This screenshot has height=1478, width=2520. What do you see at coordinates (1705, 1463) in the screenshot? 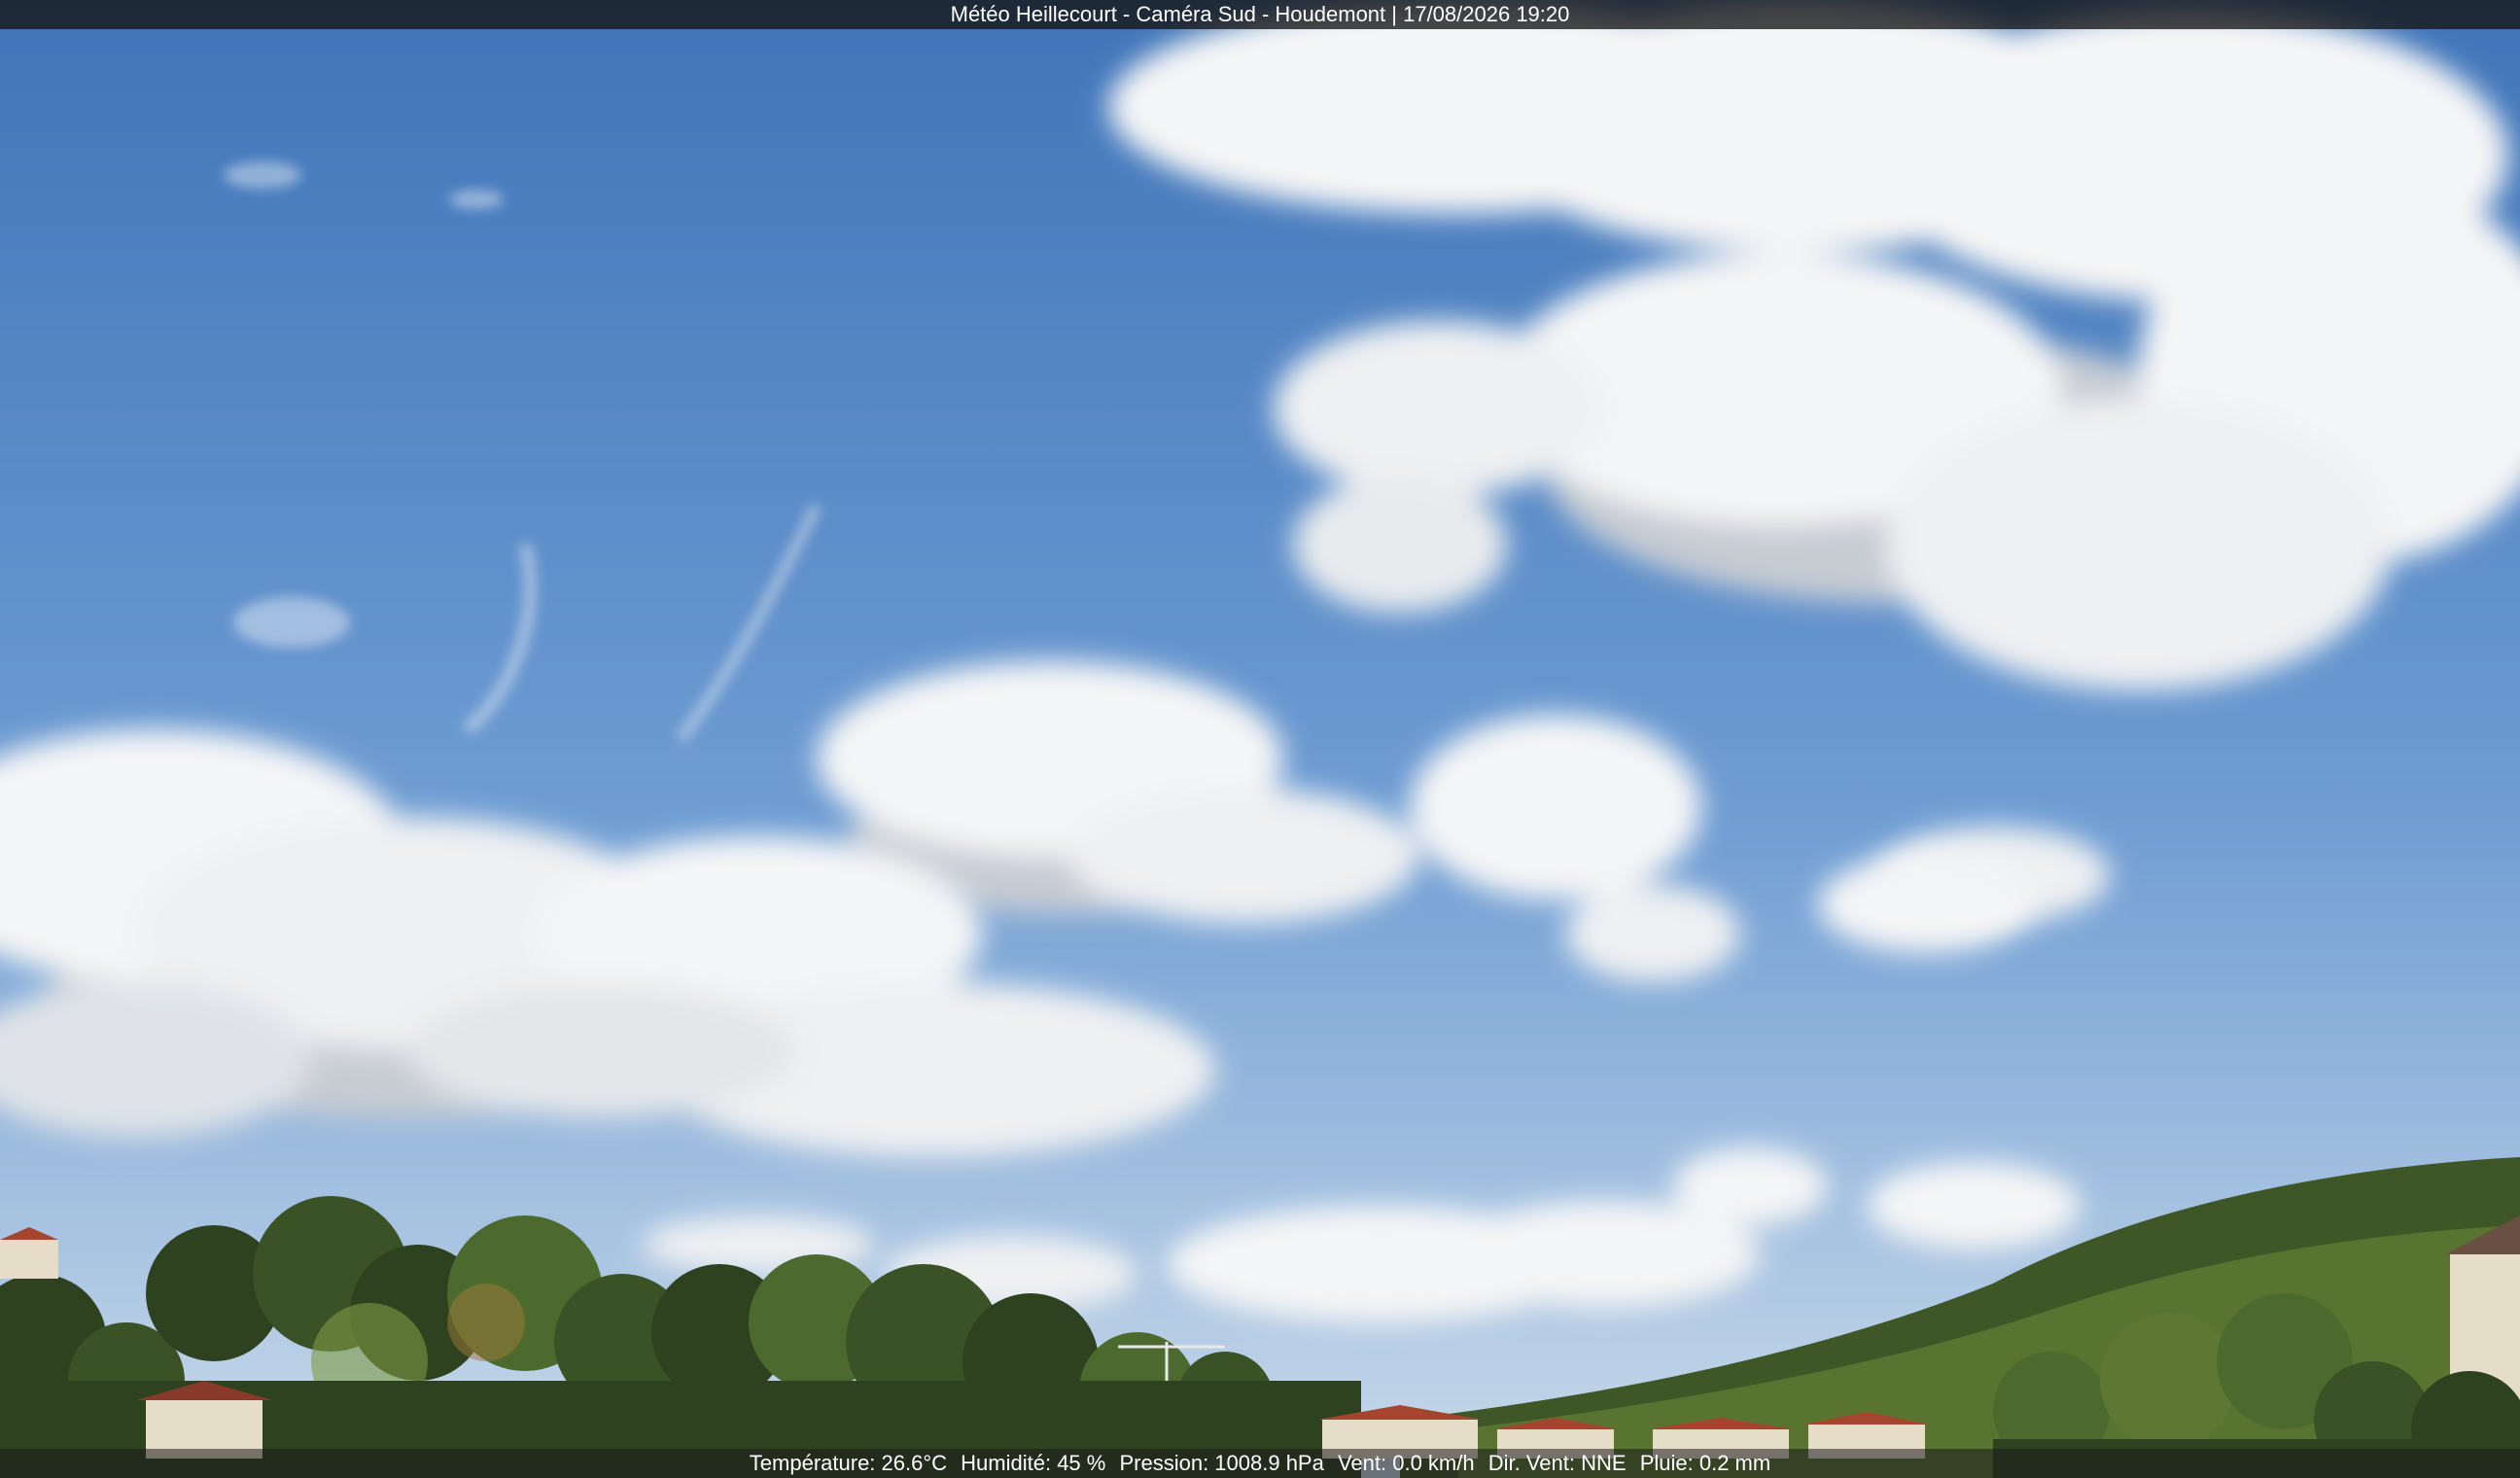
I see `rain-readout: Pluie: 0.2 mm` at bounding box center [1705, 1463].